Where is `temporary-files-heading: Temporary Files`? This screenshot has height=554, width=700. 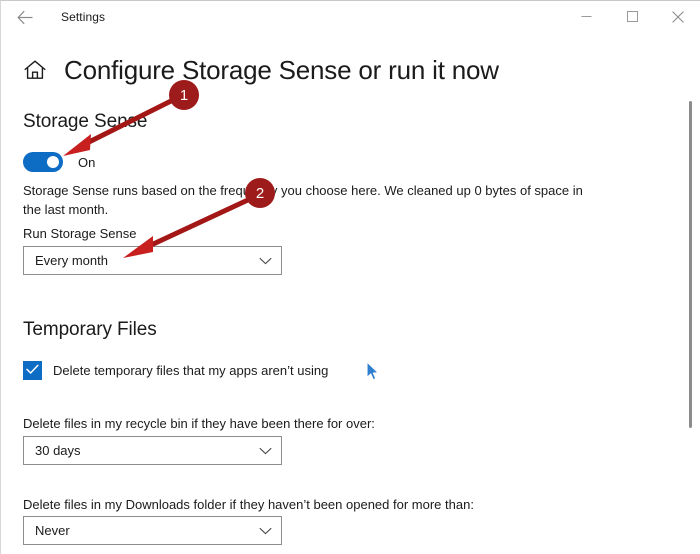
temporary-files-heading: Temporary Files is located at coordinates (90, 329).